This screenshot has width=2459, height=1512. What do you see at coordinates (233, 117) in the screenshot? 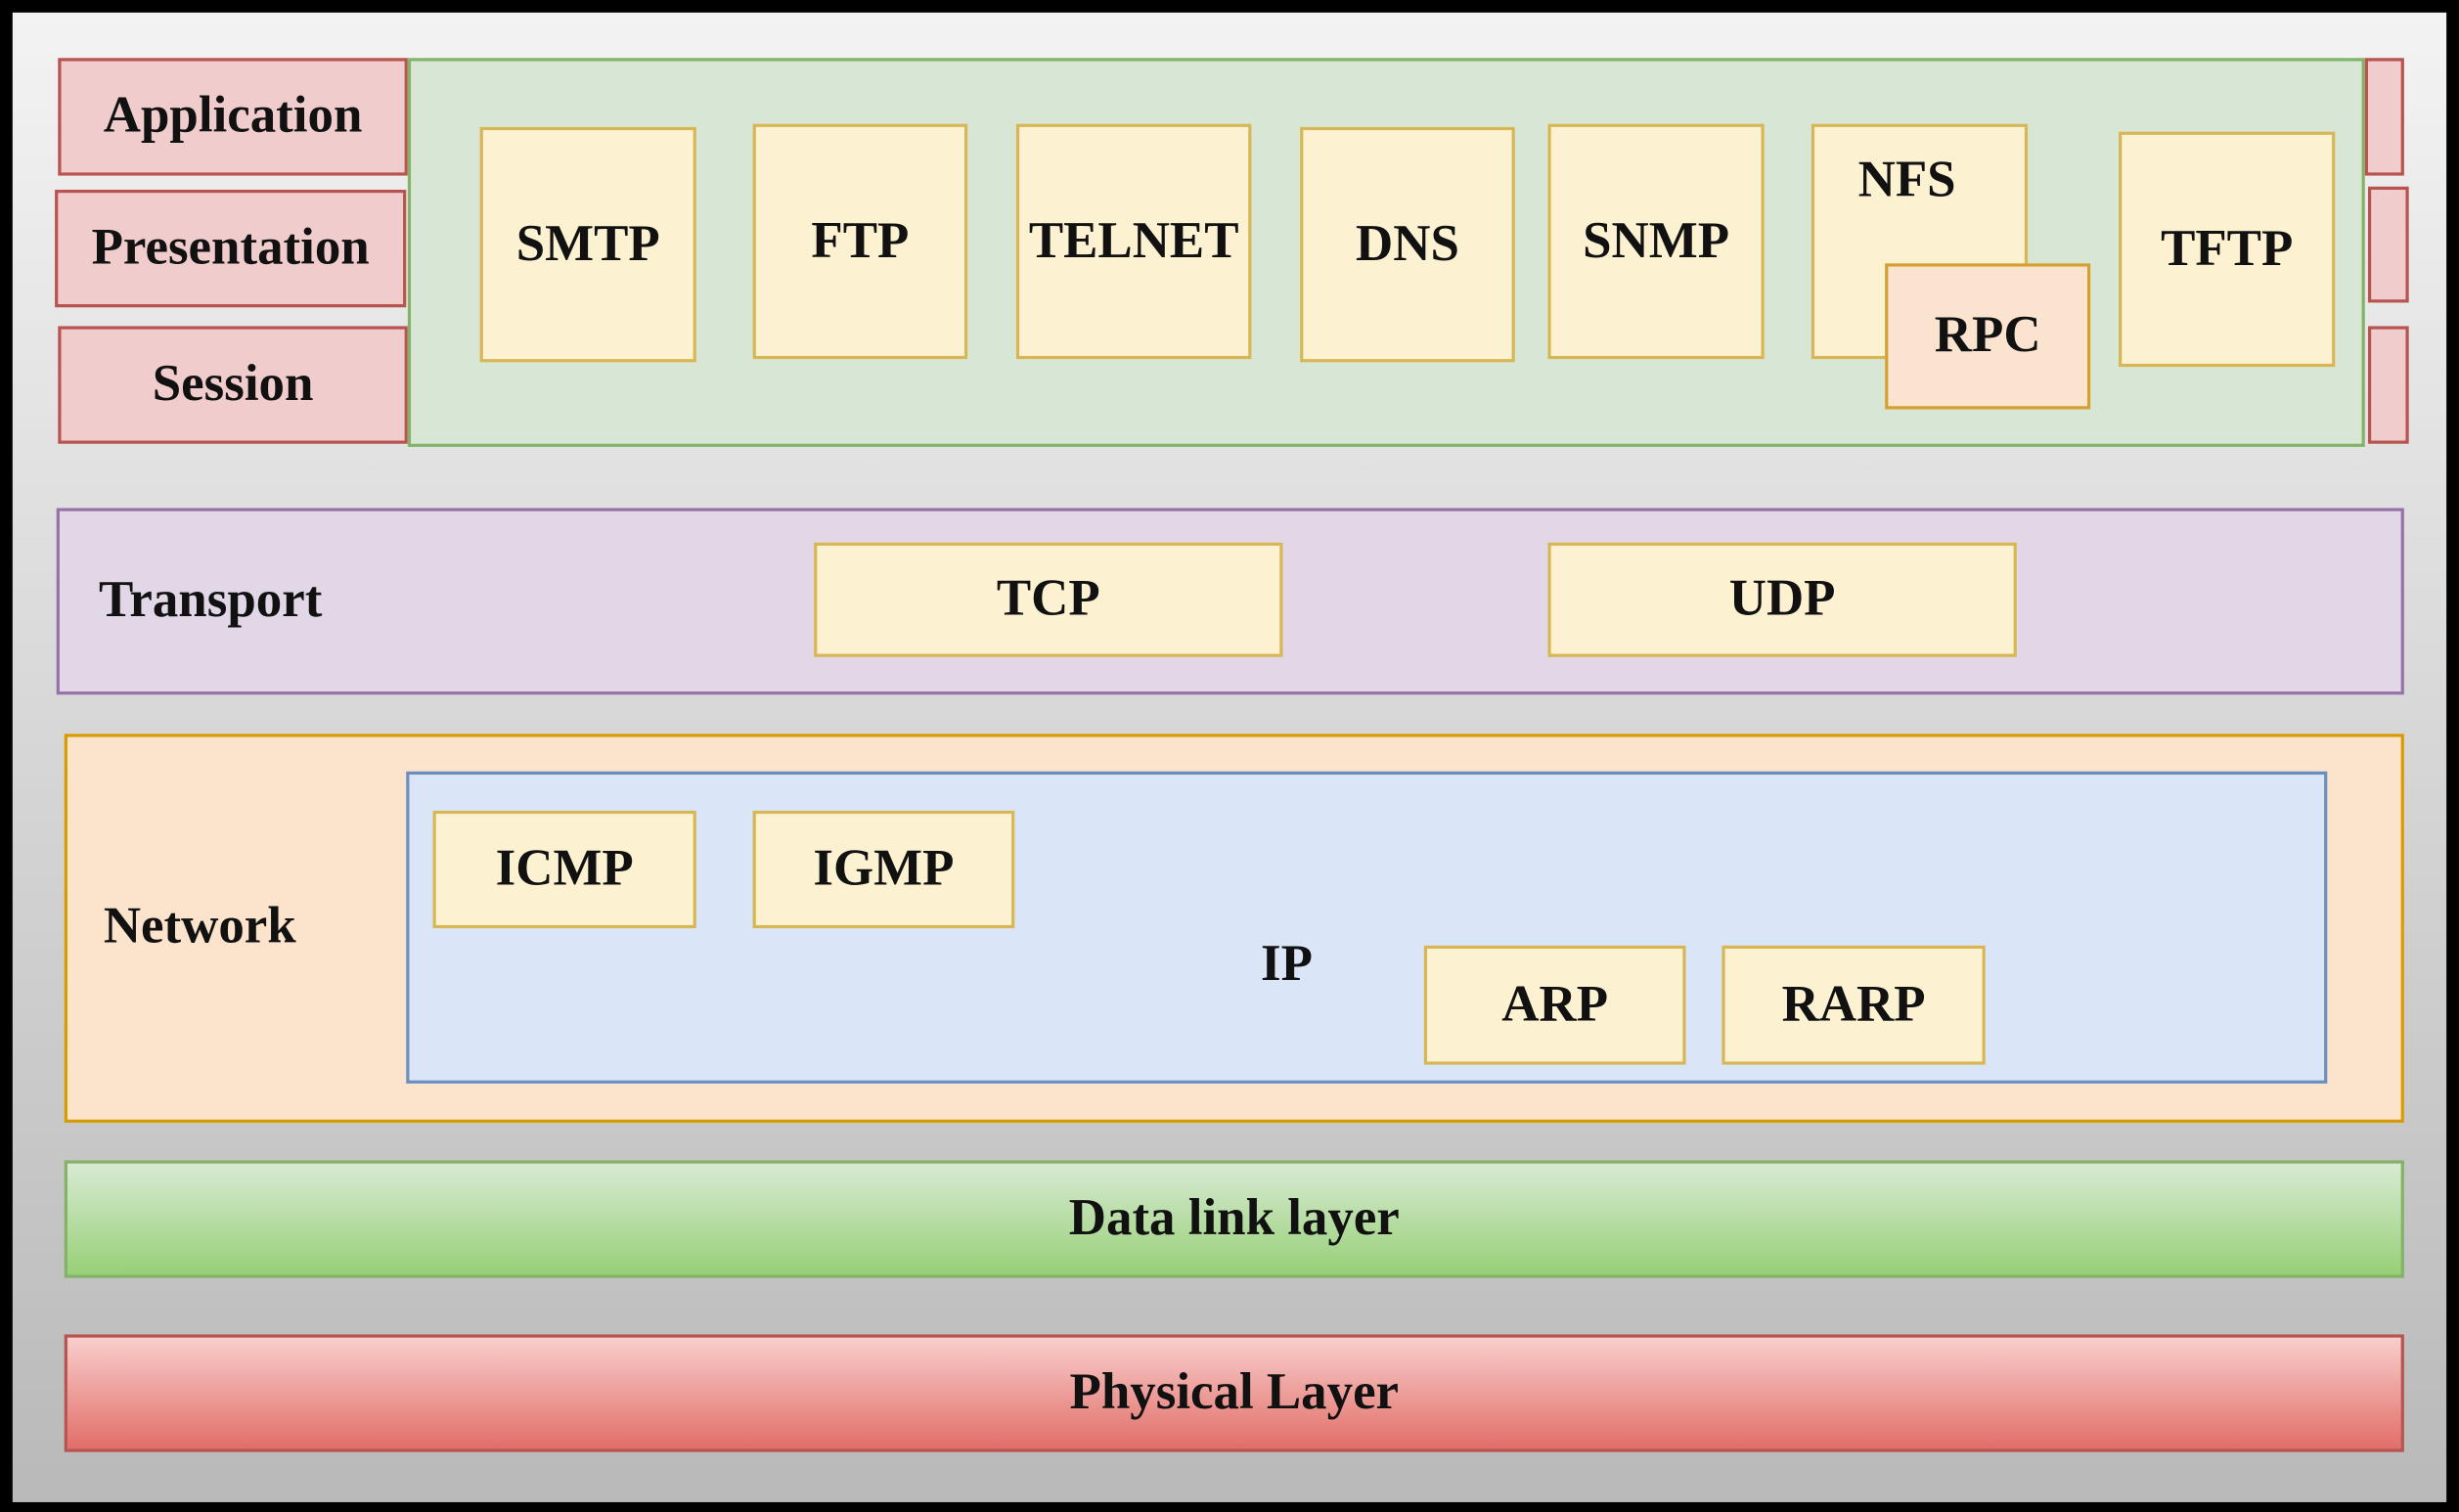
I see `application-layer: Application` at bounding box center [233, 117].